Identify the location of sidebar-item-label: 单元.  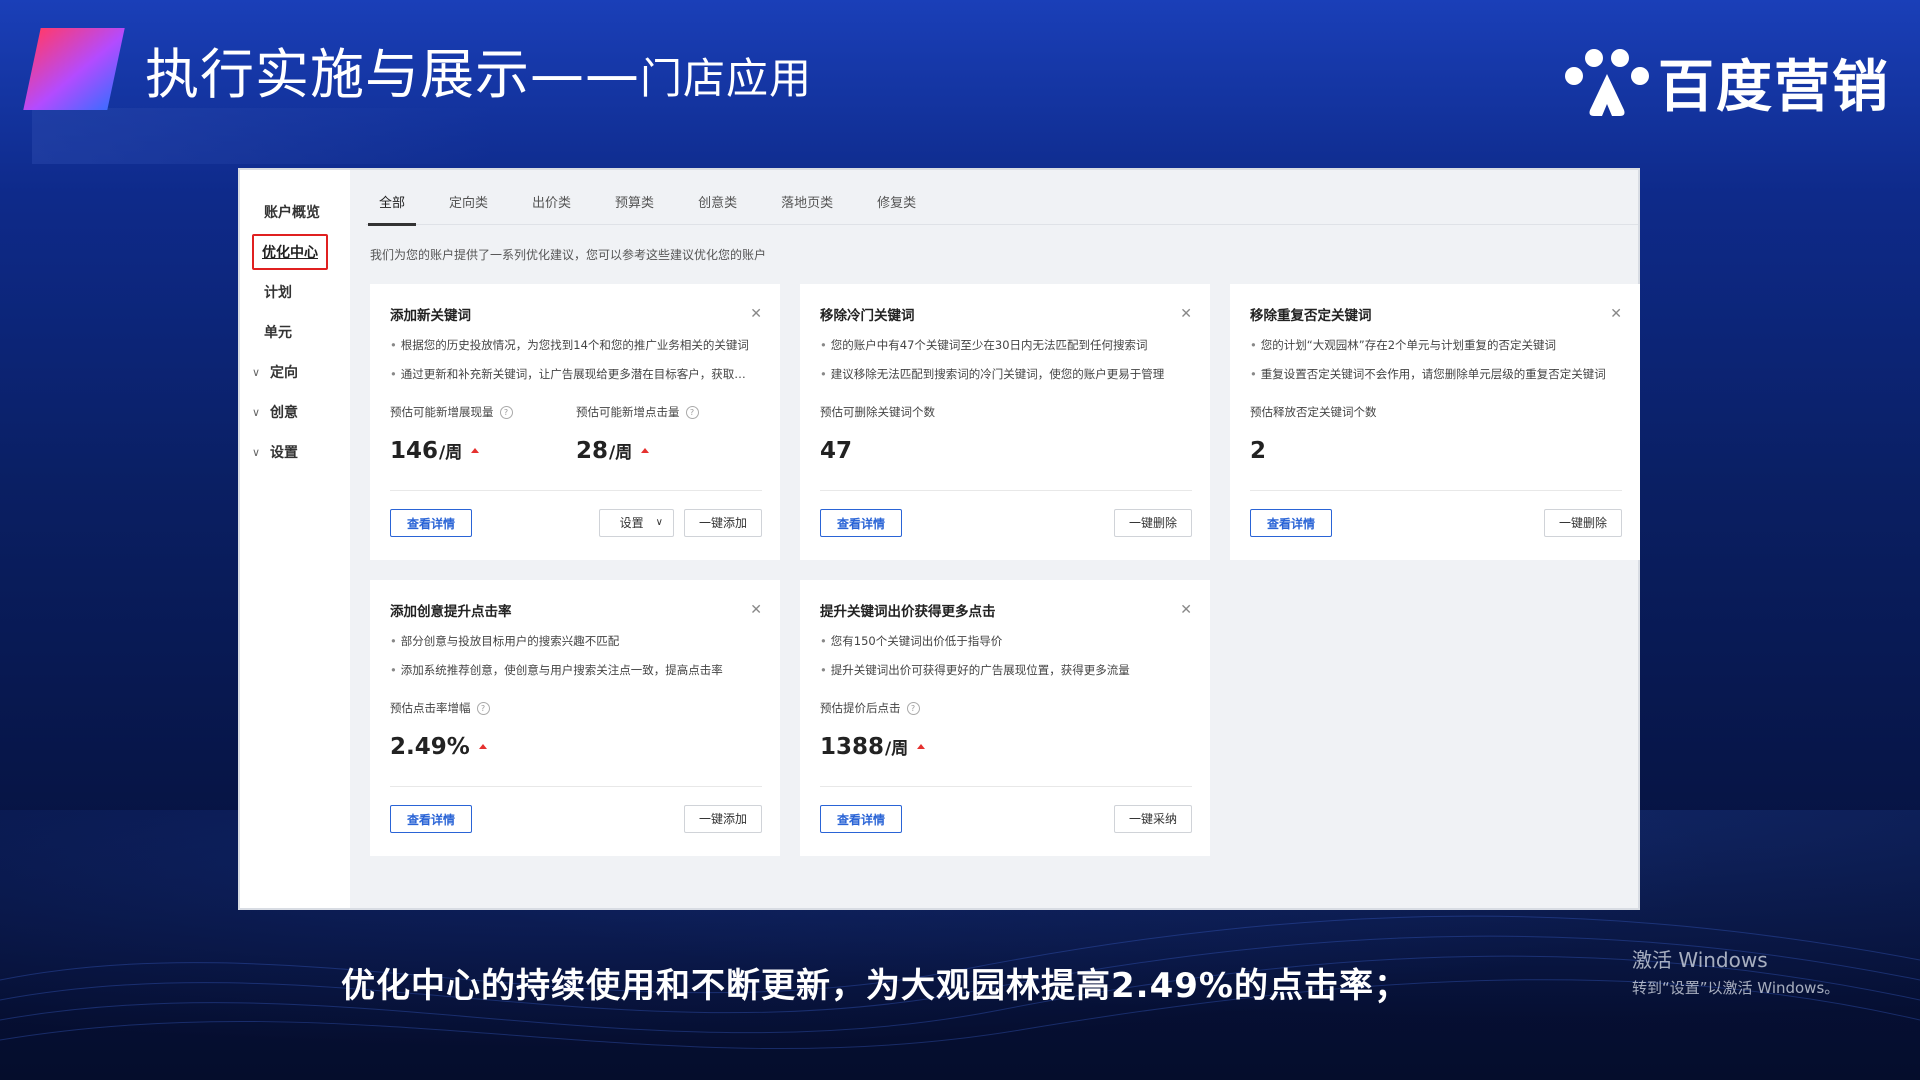
(278, 333).